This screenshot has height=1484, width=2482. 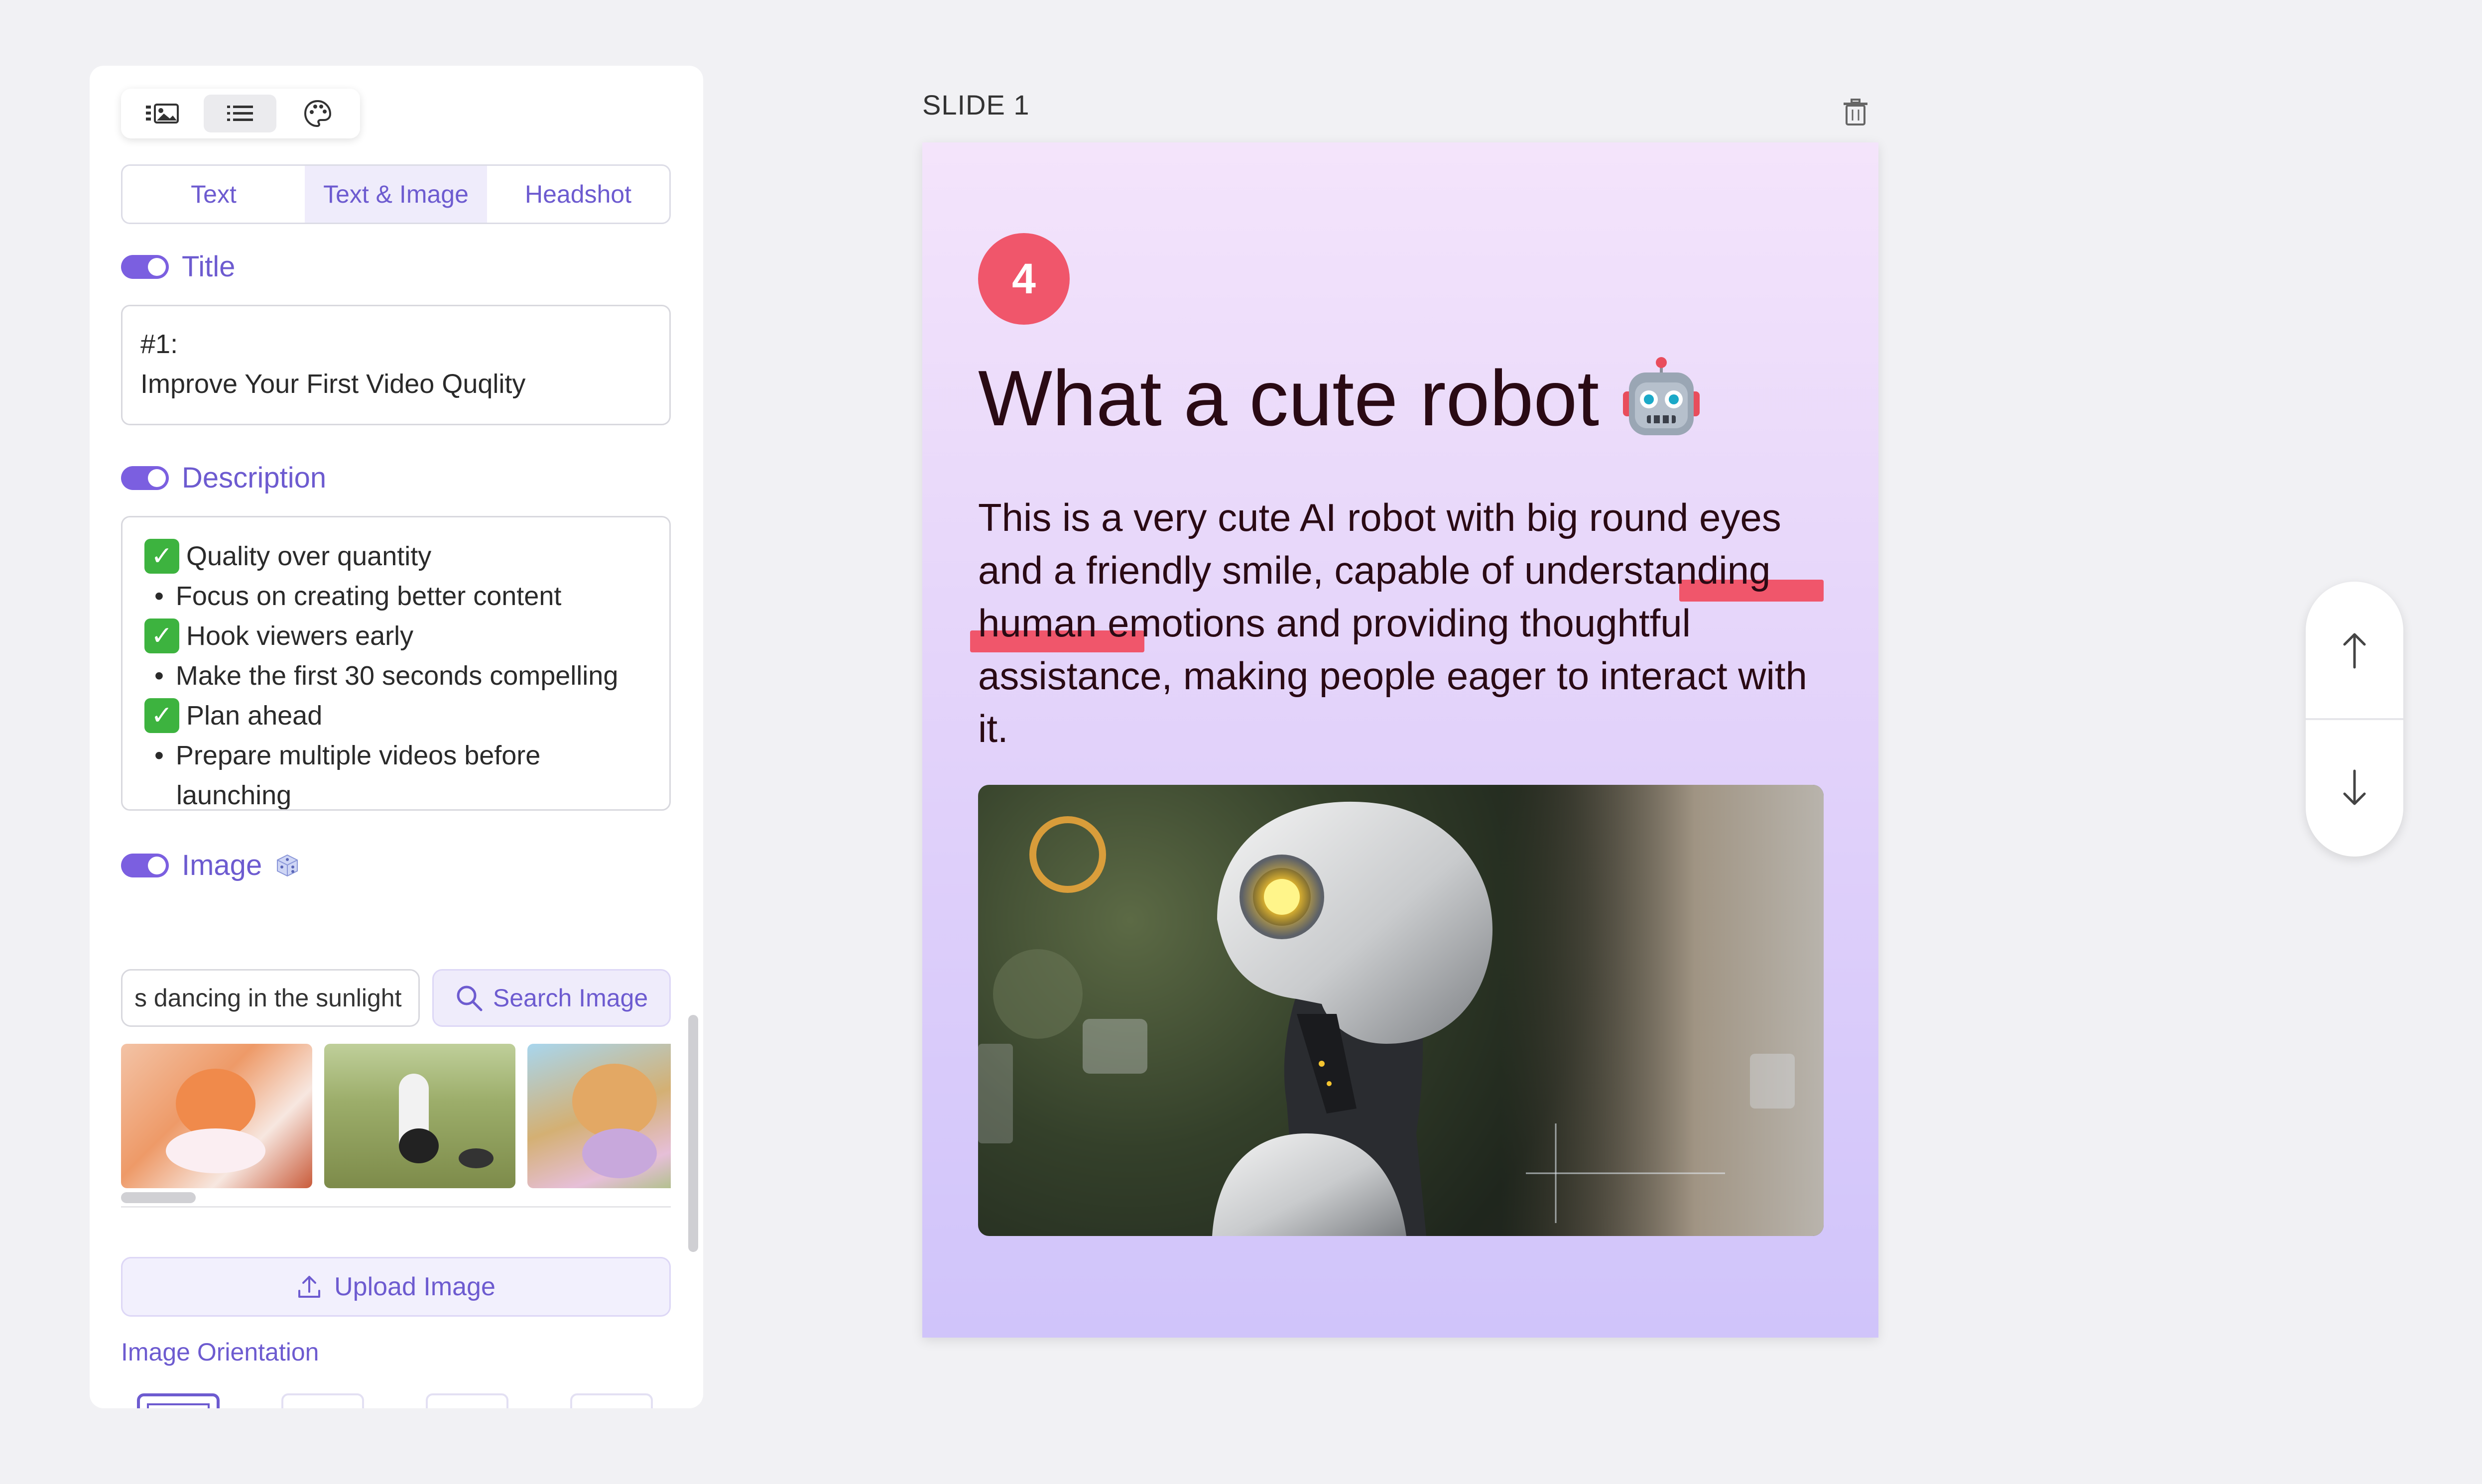 I want to click on title-line: Improve Your First Video Quqlity, so click(x=333, y=384).